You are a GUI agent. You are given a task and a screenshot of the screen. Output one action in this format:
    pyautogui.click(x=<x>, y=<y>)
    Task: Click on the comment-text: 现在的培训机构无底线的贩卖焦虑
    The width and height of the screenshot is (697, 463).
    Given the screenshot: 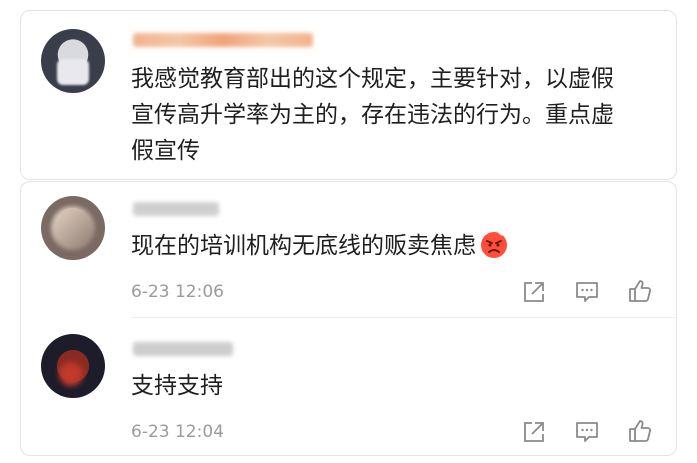 What is the action you would take?
    pyautogui.click(x=319, y=249)
    